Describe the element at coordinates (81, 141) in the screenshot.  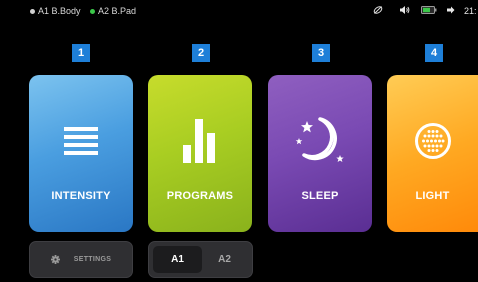
I see `intensity-lines-icon` at that location.